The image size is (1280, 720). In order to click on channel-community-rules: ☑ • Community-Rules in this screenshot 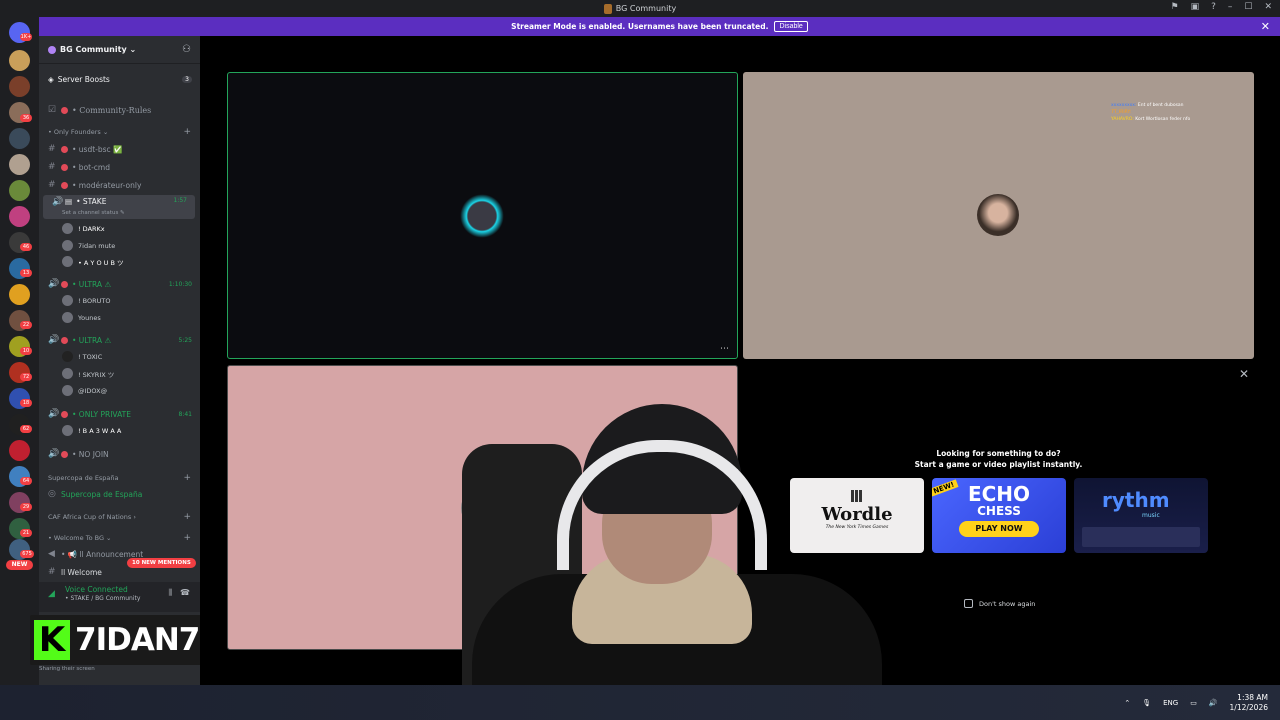, I will do `click(119, 110)`.